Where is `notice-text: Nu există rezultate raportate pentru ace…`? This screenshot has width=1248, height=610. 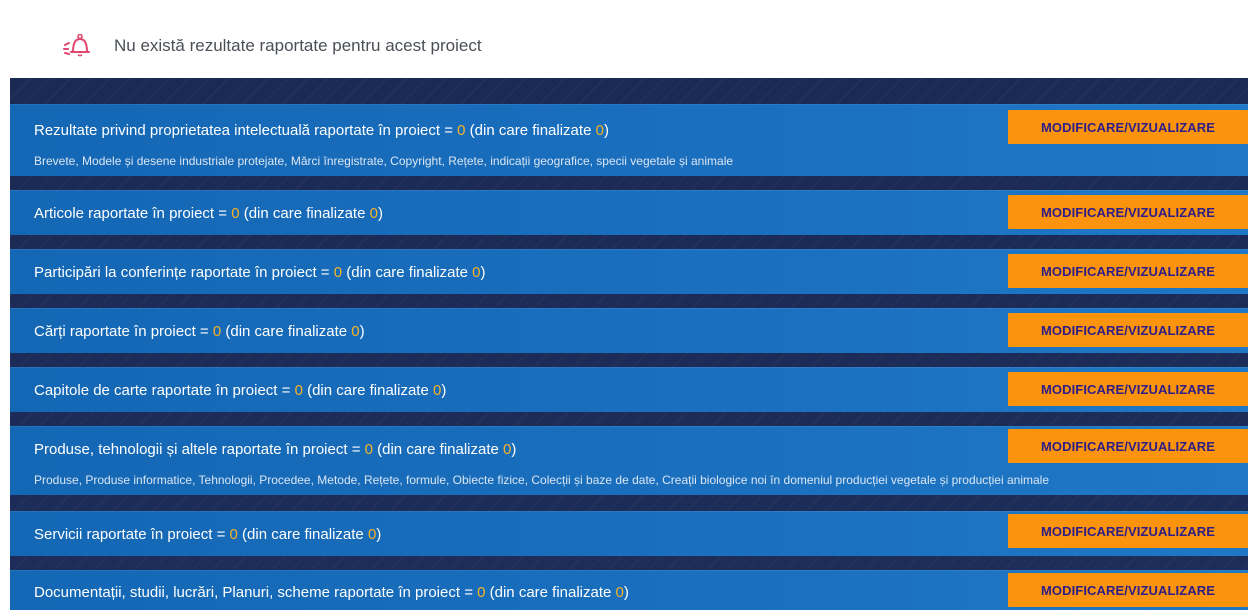
notice-text: Nu există rezultate raportate pentru ace… is located at coordinates (298, 45).